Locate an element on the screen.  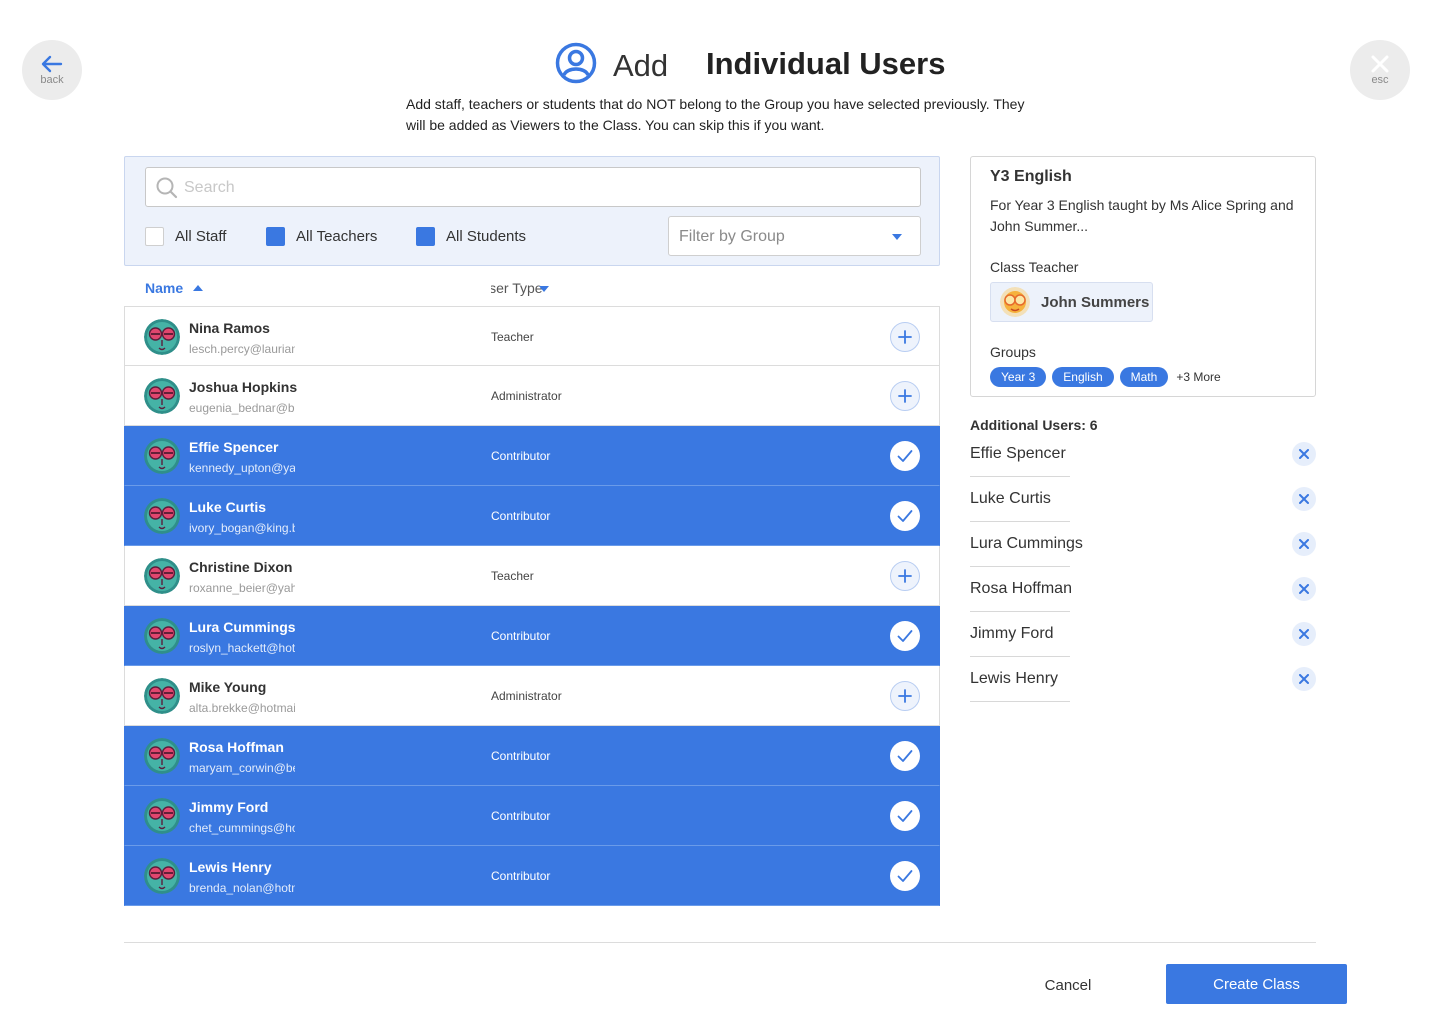
additional-user-name: Lewis Henry is located at coordinates (1014, 678).